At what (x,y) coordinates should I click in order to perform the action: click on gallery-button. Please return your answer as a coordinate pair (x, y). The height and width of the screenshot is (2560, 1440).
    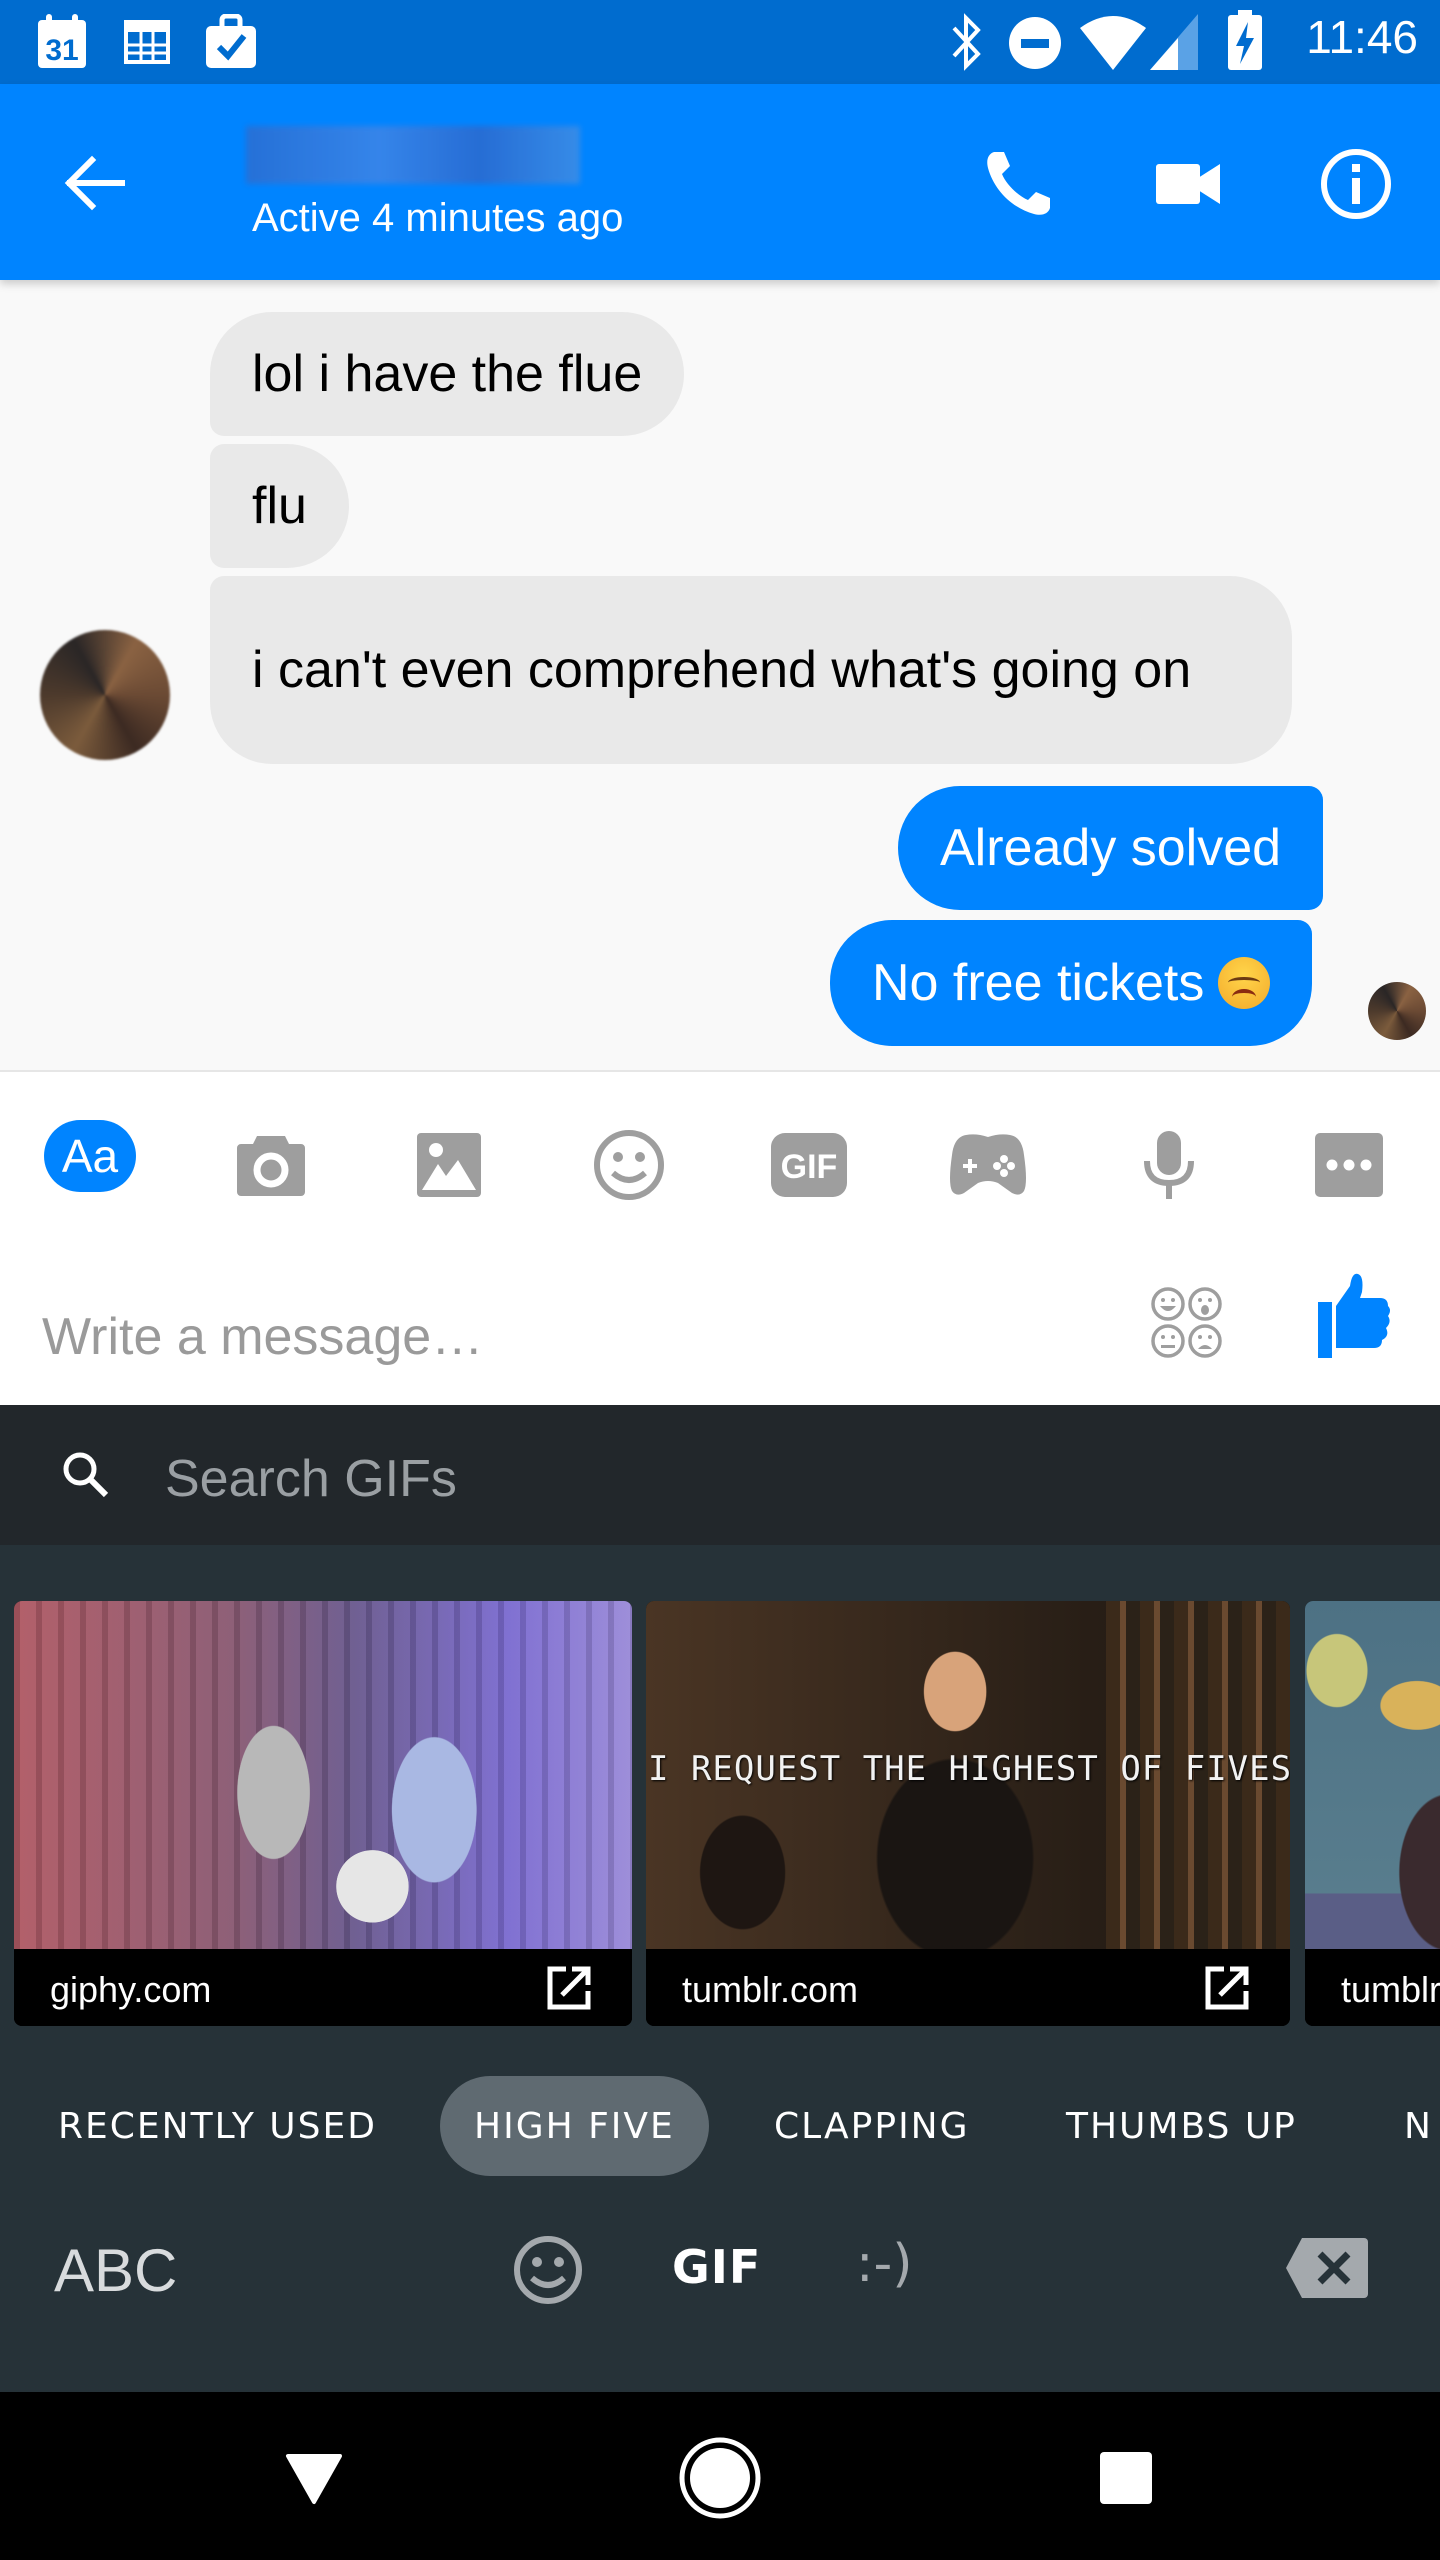
    Looking at the image, I should click on (449, 1165).